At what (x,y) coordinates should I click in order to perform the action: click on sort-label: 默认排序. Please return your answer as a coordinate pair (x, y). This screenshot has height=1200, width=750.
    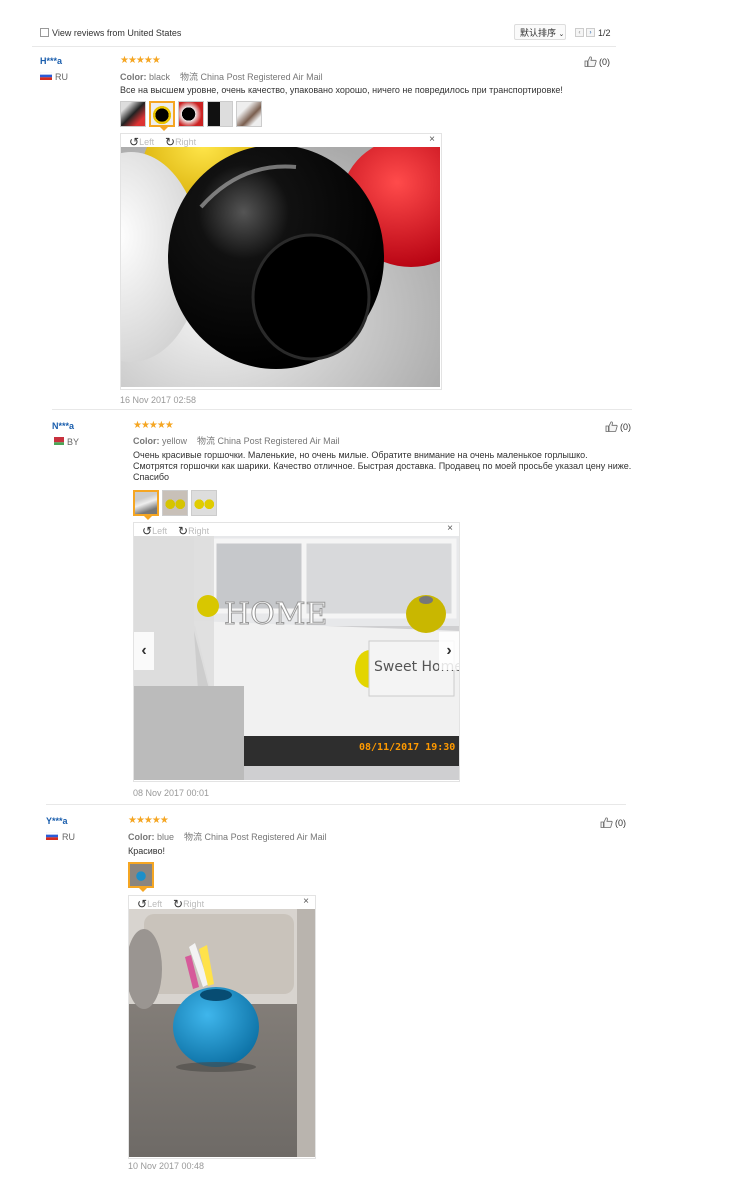
    Looking at the image, I should click on (538, 33).